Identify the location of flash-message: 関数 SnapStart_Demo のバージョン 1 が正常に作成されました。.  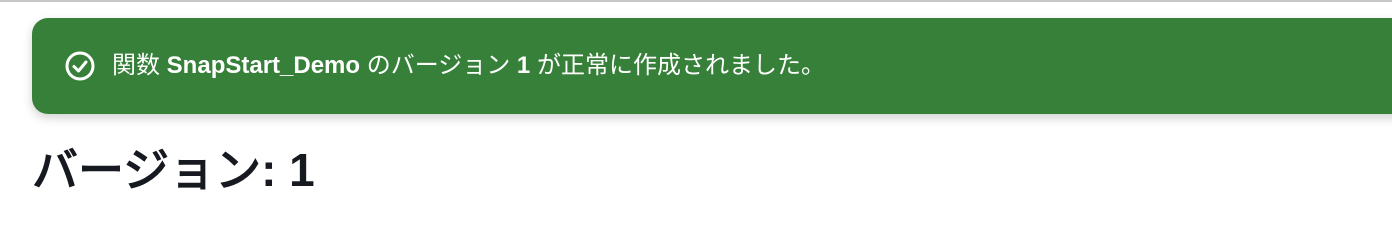
(468, 66).